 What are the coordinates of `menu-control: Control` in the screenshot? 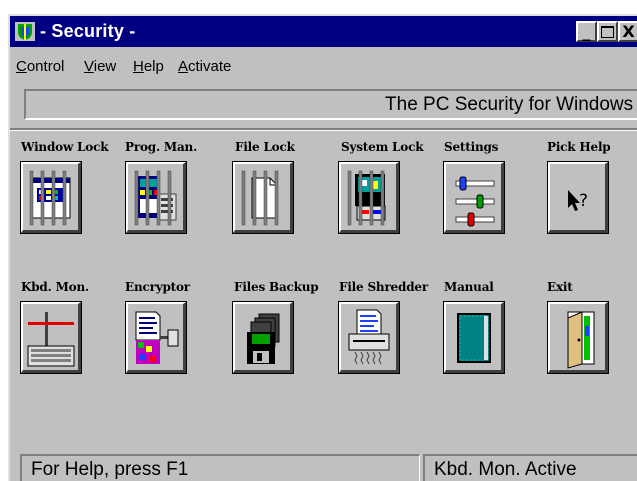 It's located at (40, 66).